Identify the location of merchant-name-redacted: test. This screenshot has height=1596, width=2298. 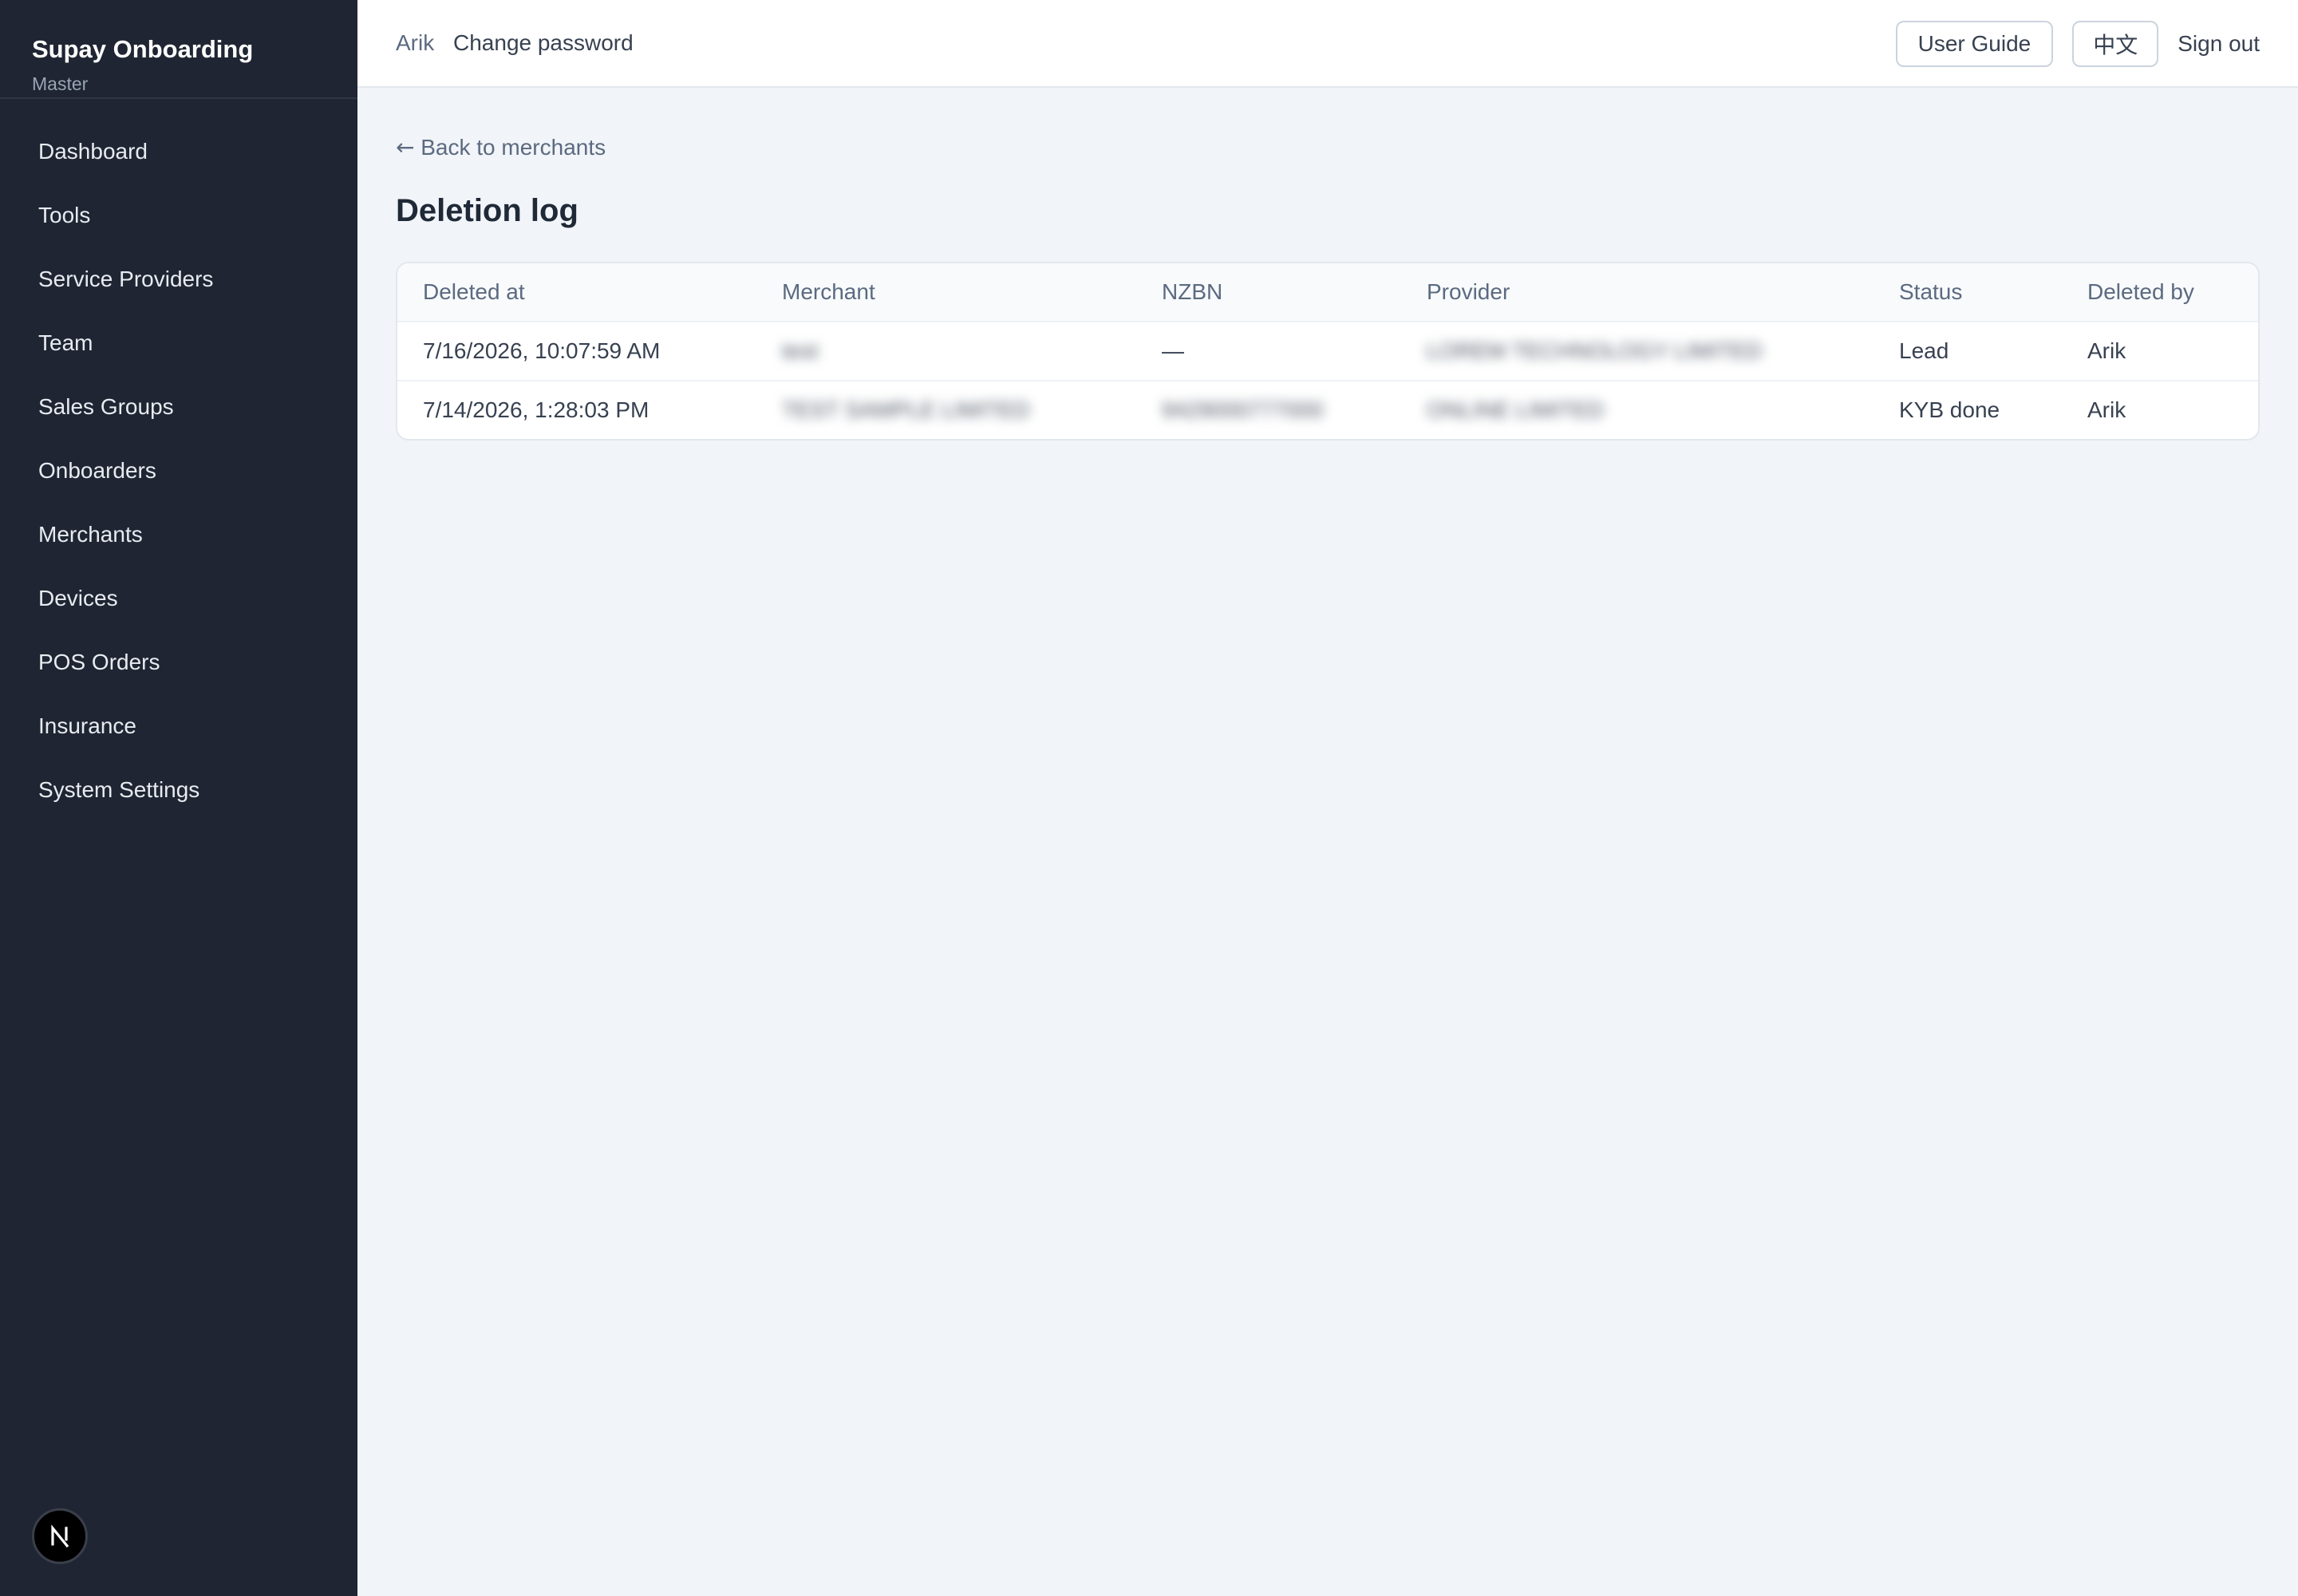
(801, 350).